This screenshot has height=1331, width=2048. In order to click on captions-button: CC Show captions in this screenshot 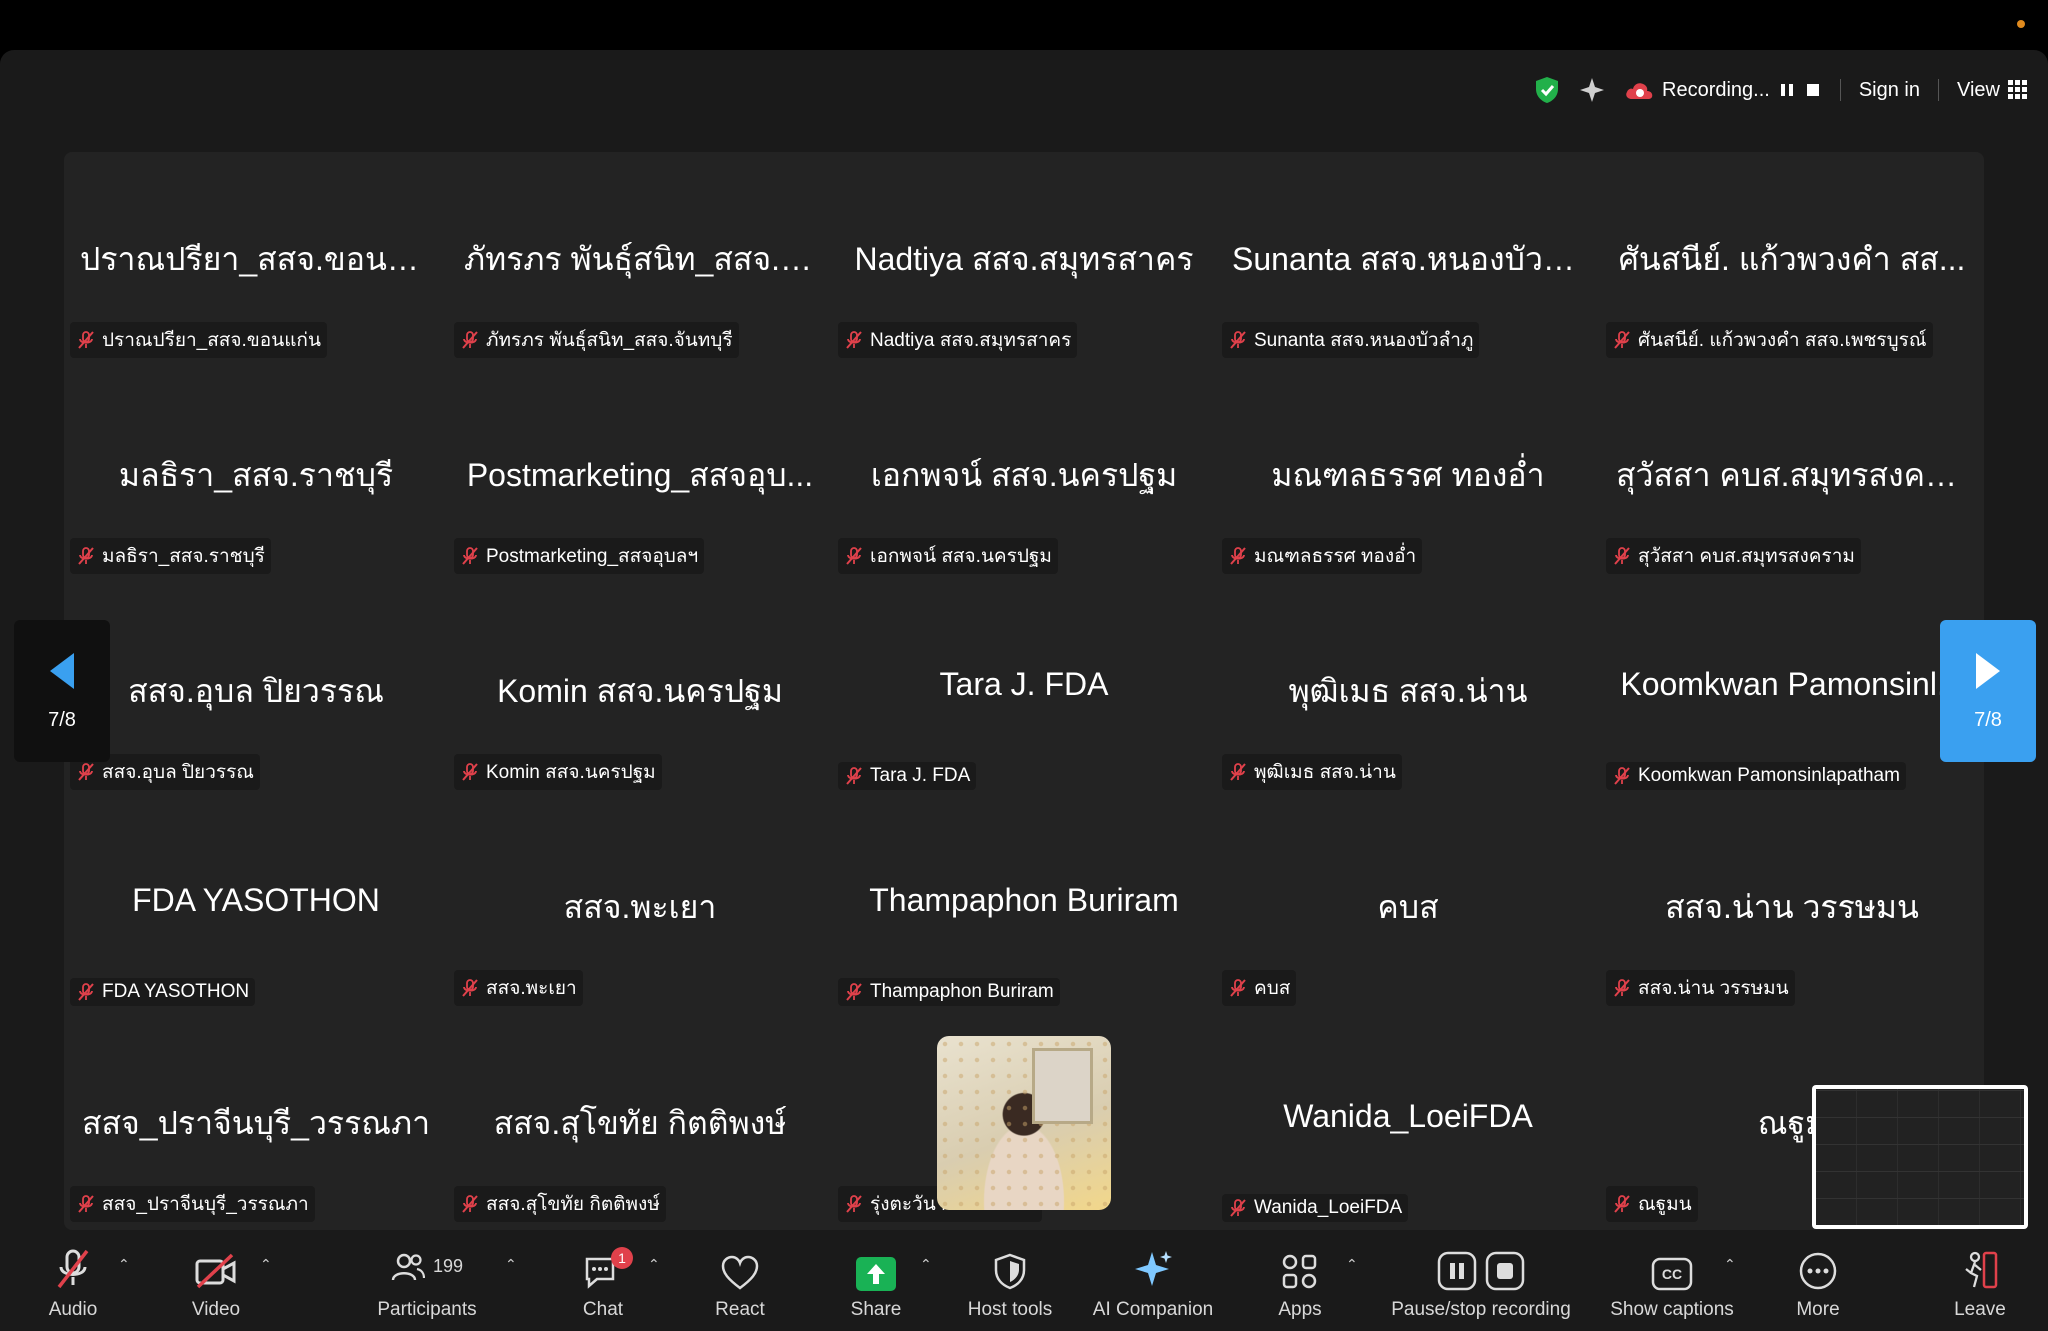, I will do `click(1672, 1281)`.